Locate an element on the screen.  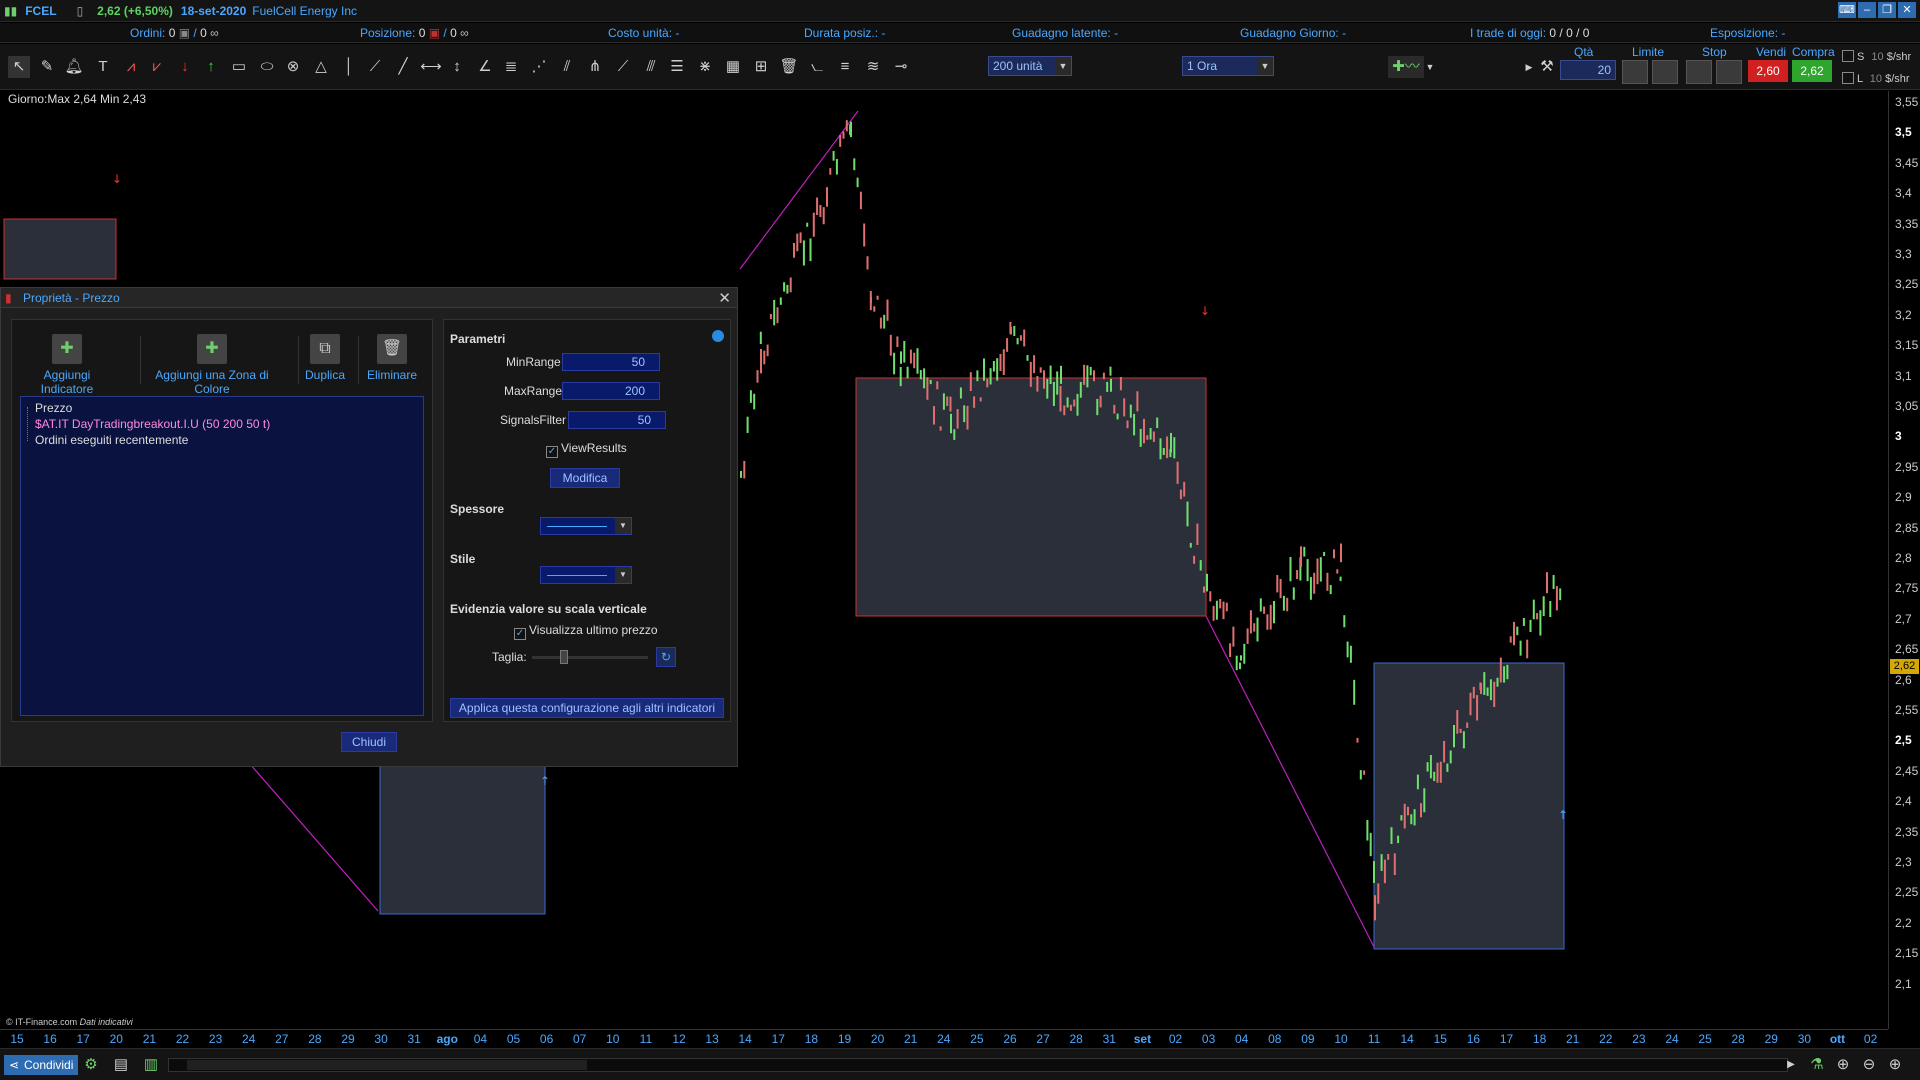
horizontal-line-icon: ⊸ is located at coordinates (901, 67).